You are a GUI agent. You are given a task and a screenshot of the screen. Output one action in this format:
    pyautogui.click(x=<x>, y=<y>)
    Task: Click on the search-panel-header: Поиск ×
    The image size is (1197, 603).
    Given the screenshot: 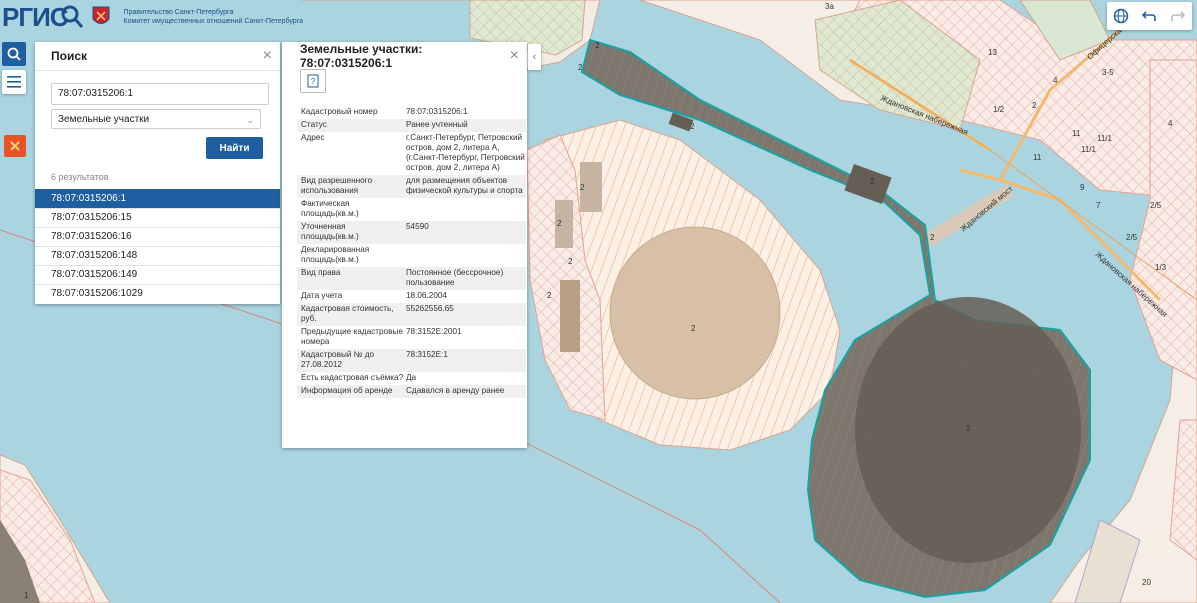 What is the action you would take?
    pyautogui.click(x=157, y=56)
    